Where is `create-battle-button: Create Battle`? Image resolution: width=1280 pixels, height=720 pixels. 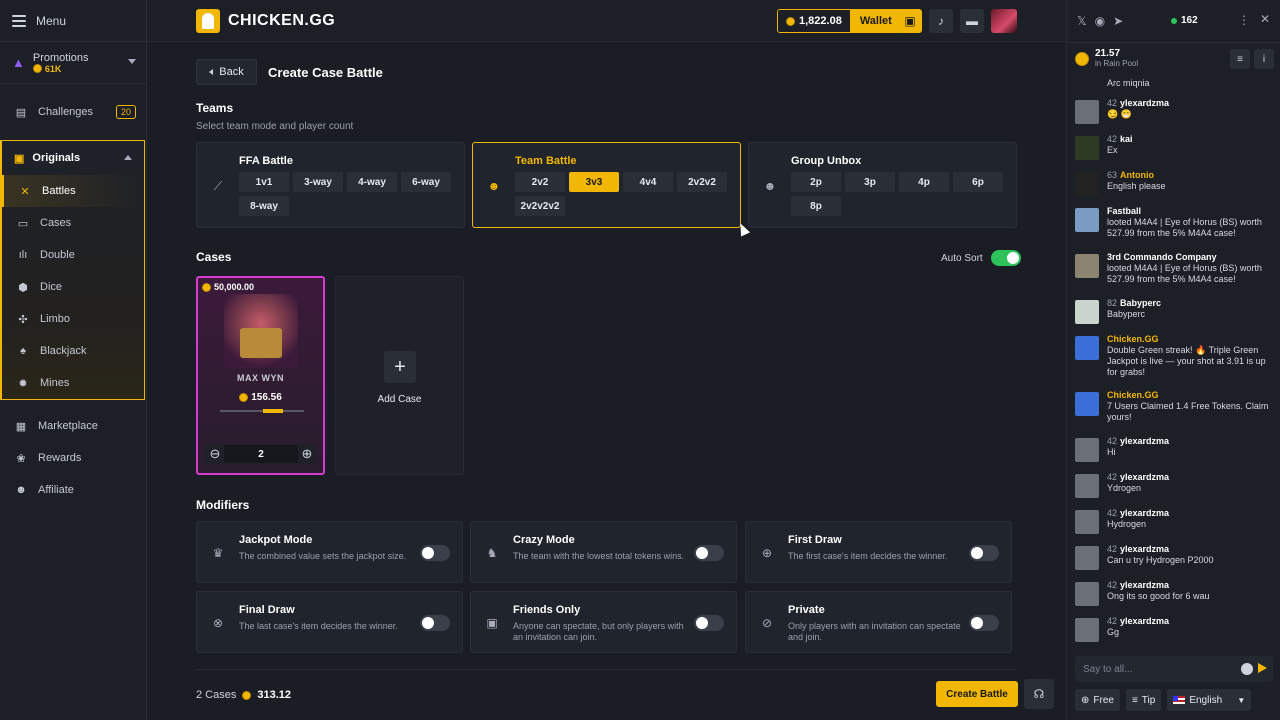
create-battle-button: Create Battle is located at coordinates (977, 694).